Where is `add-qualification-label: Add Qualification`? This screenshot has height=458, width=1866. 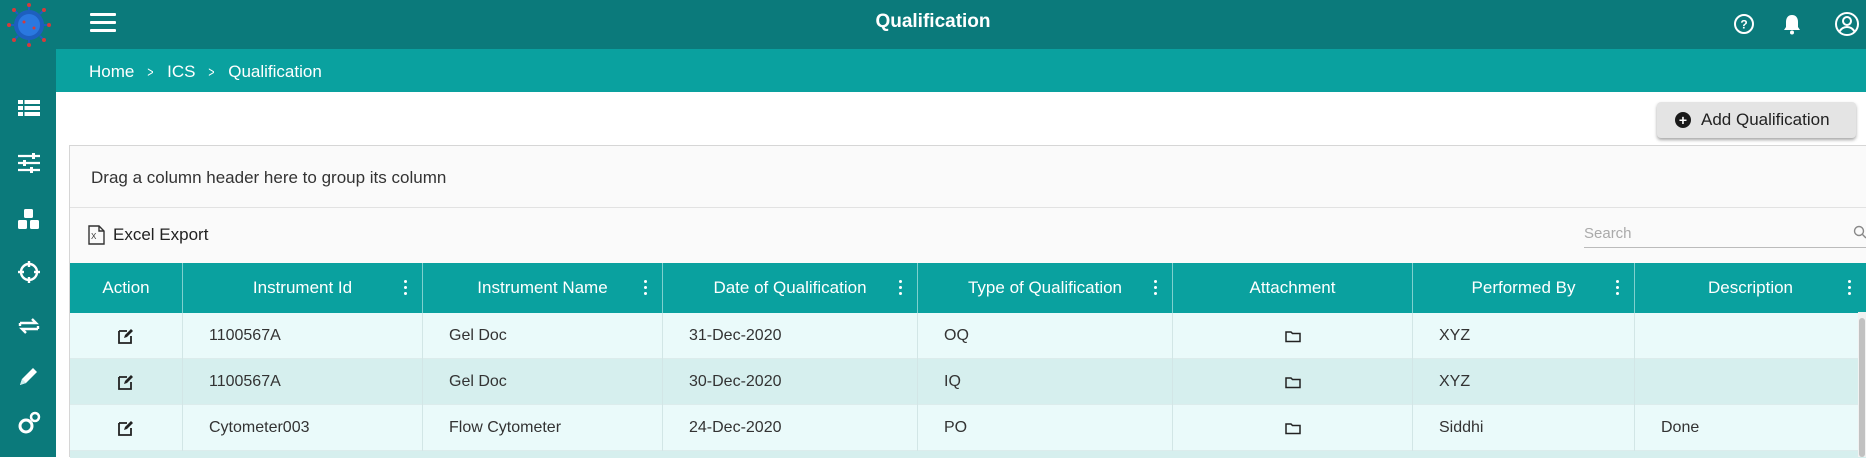
add-qualification-label: Add Qualification is located at coordinates (1765, 120).